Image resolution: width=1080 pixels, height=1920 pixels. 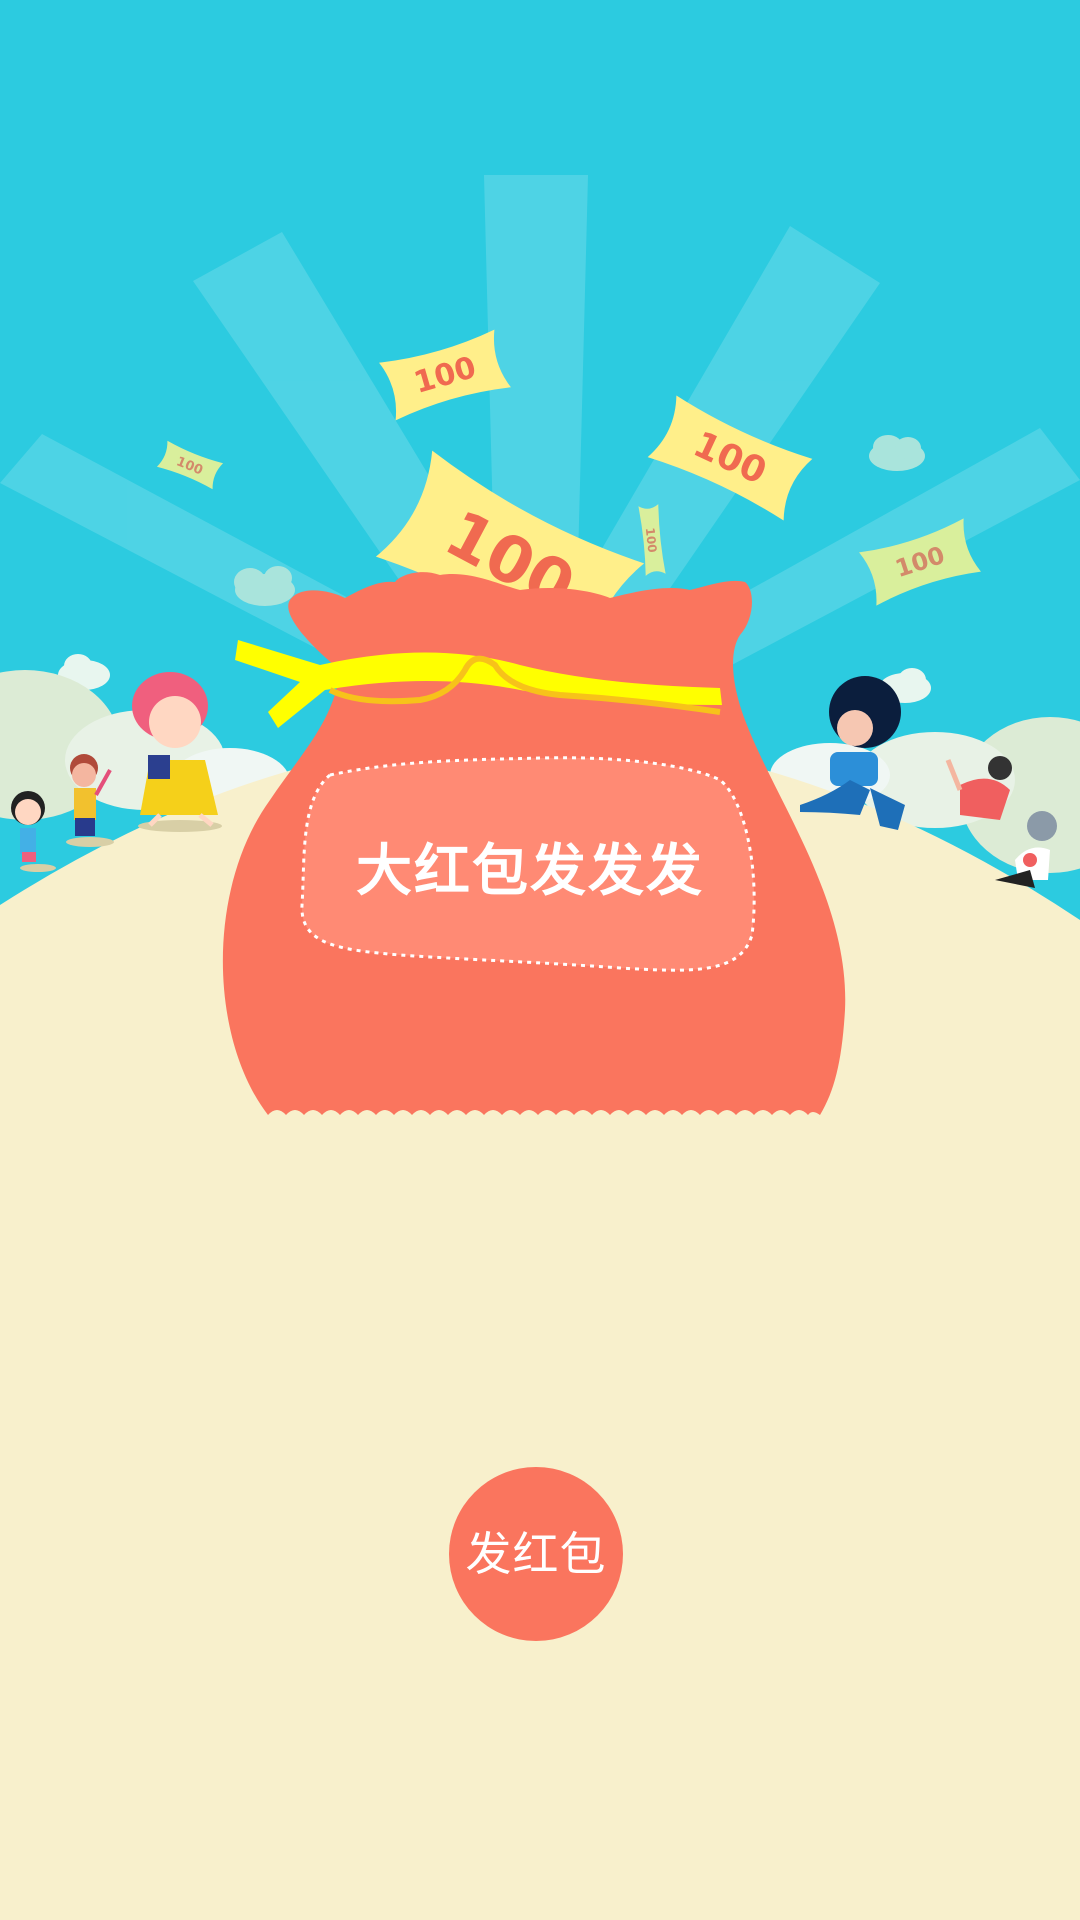 I want to click on bag-title: 大红包发发发, so click(x=530, y=871).